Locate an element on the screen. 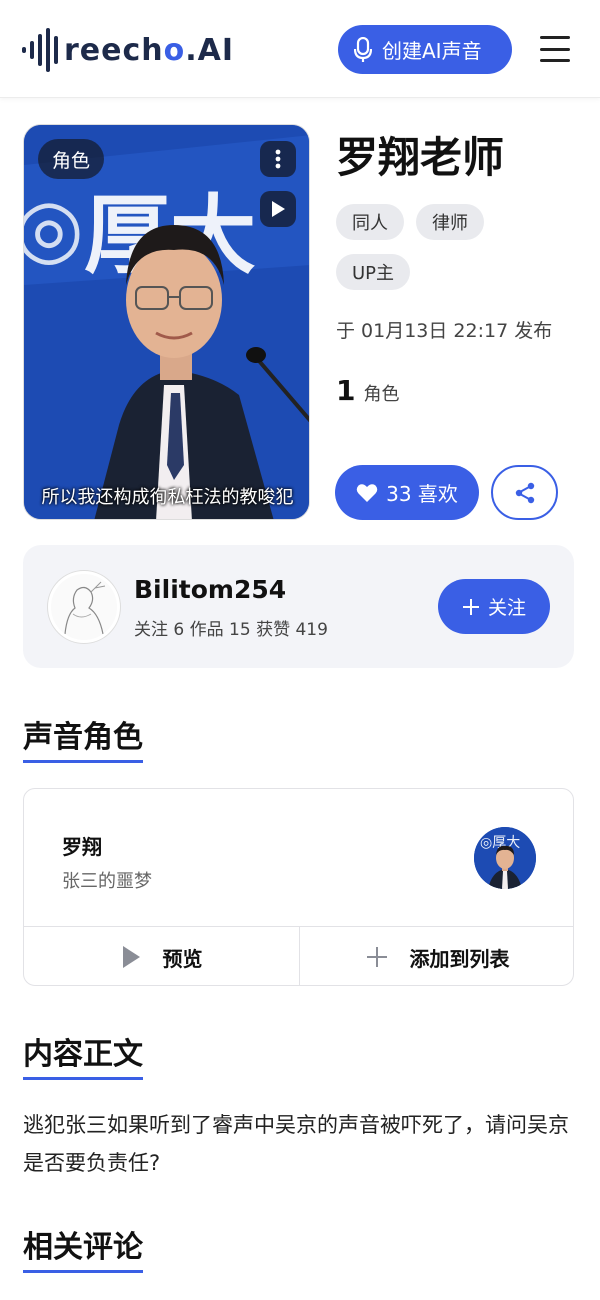 This screenshot has height=1300, width=600. section-title-comments: 相关评论 is located at coordinates (83, 1251).